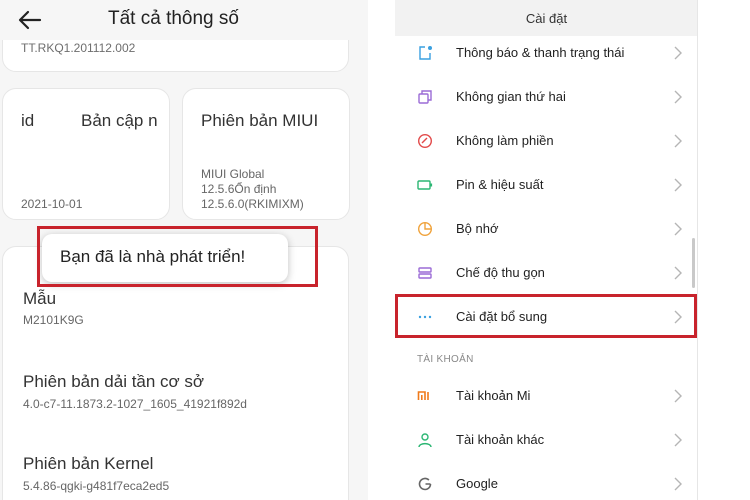  Describe the element at coordinates (546, 18) in the screenshot. I see `settings-title: Cài đặt` at that location.